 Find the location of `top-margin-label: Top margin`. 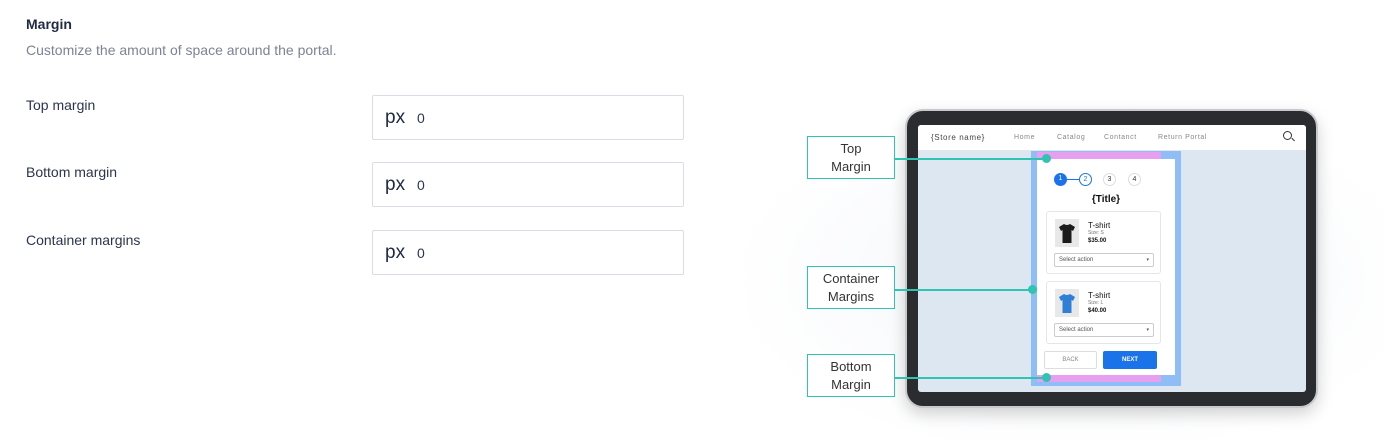

top-margin-label: Top margin is located at coordinates (61, 105).